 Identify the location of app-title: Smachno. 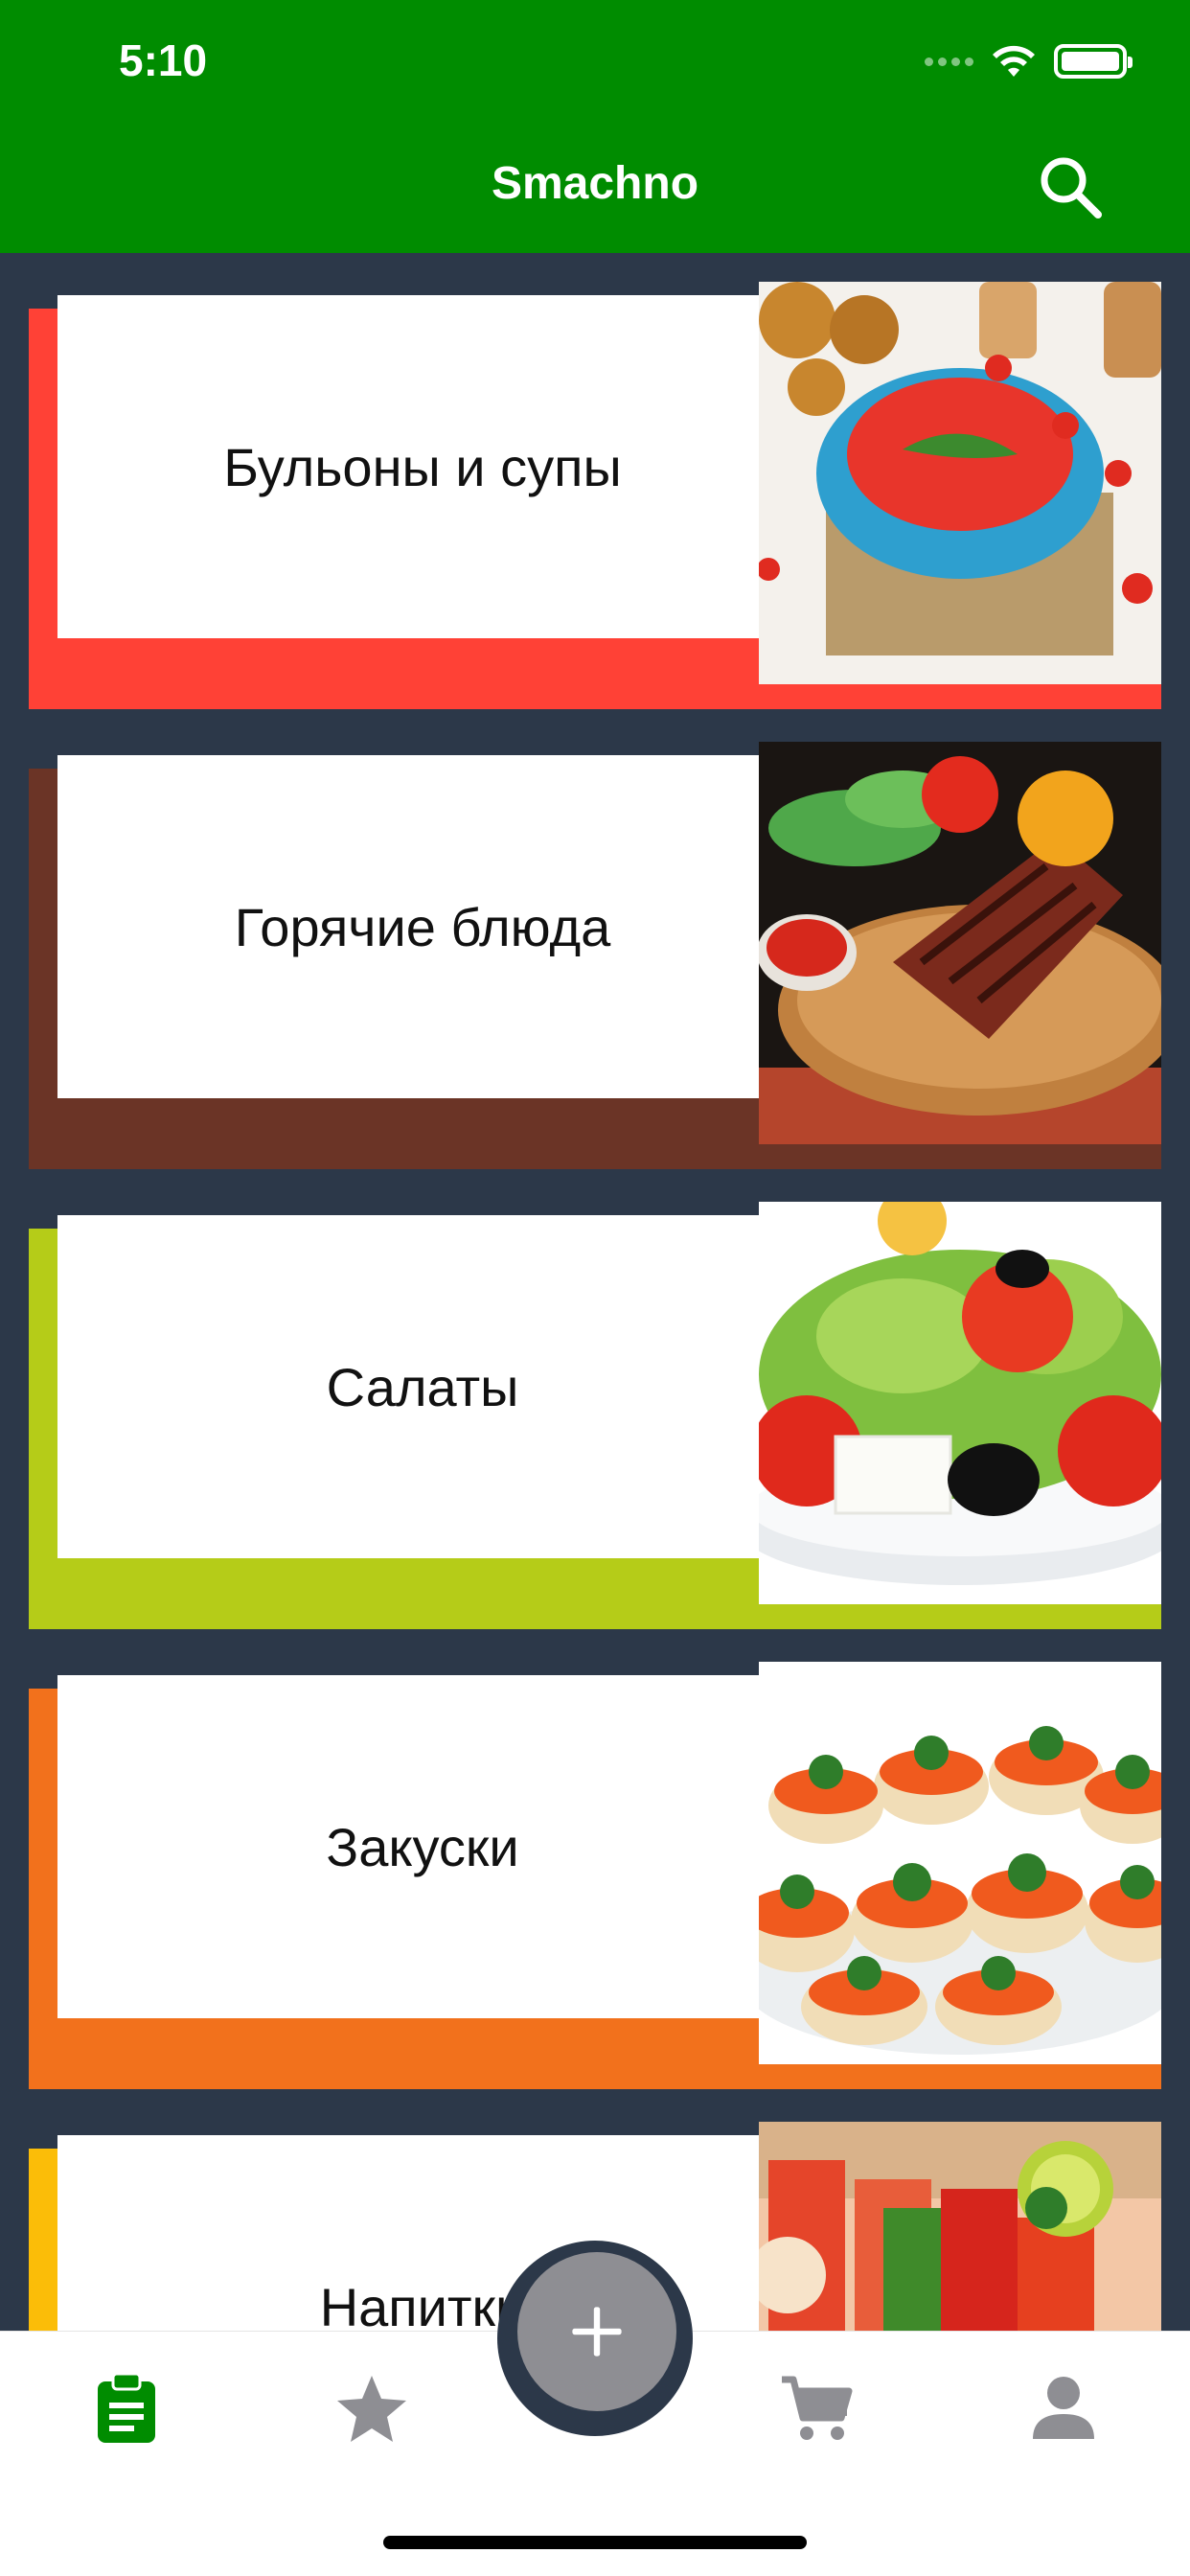
(595, 183).